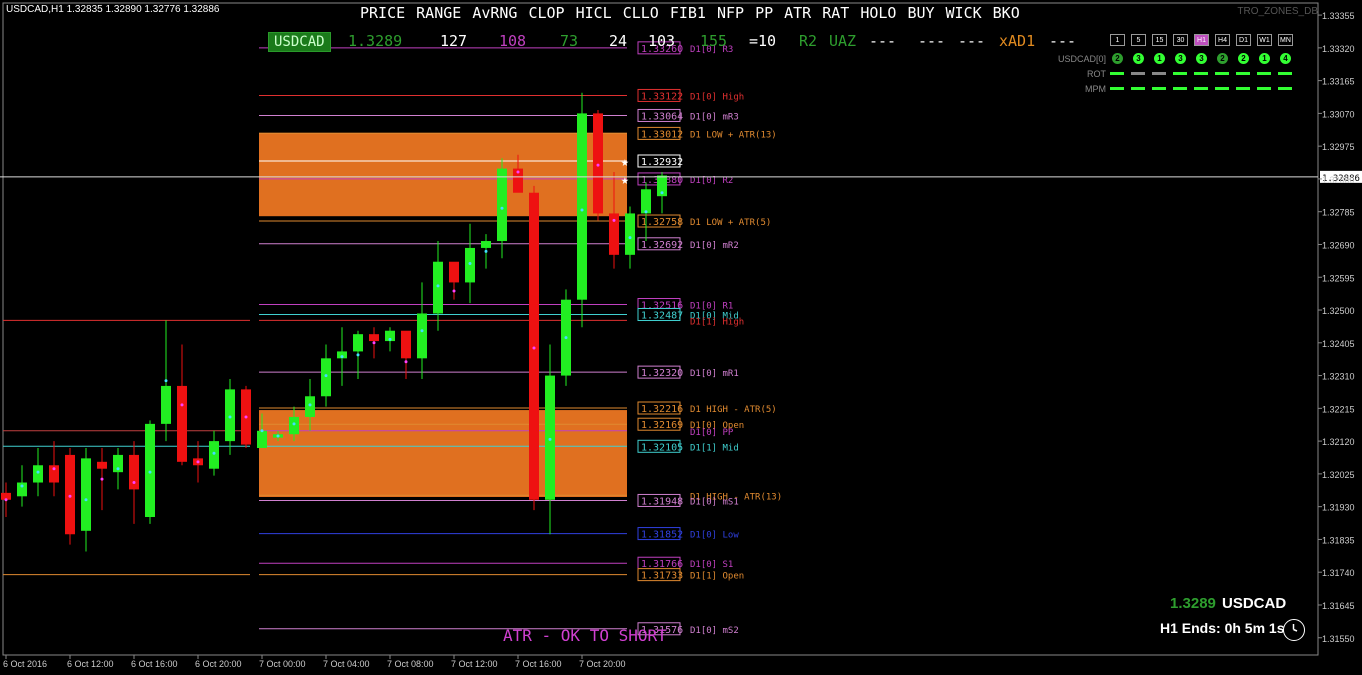 The image size is (1362, 675). Describe the element at coordinates (733, 410) in the screenshot. I see `level-label: D1 HIGH - ATR(5)` at that location.